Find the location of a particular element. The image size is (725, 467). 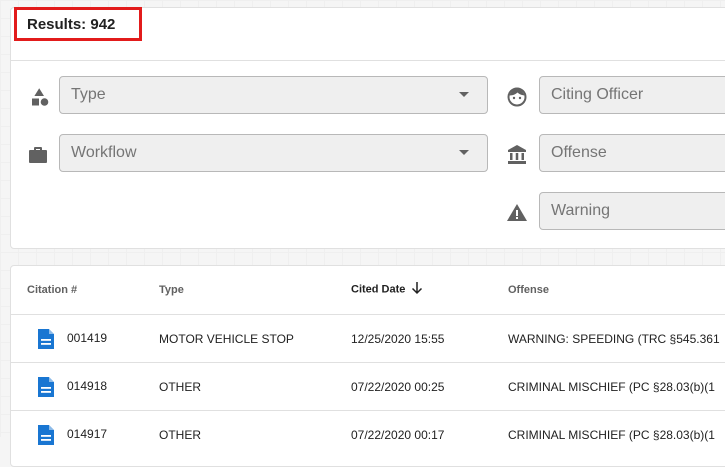

citing-officer-input: Citing Officer is located at coordinates (632, 95).